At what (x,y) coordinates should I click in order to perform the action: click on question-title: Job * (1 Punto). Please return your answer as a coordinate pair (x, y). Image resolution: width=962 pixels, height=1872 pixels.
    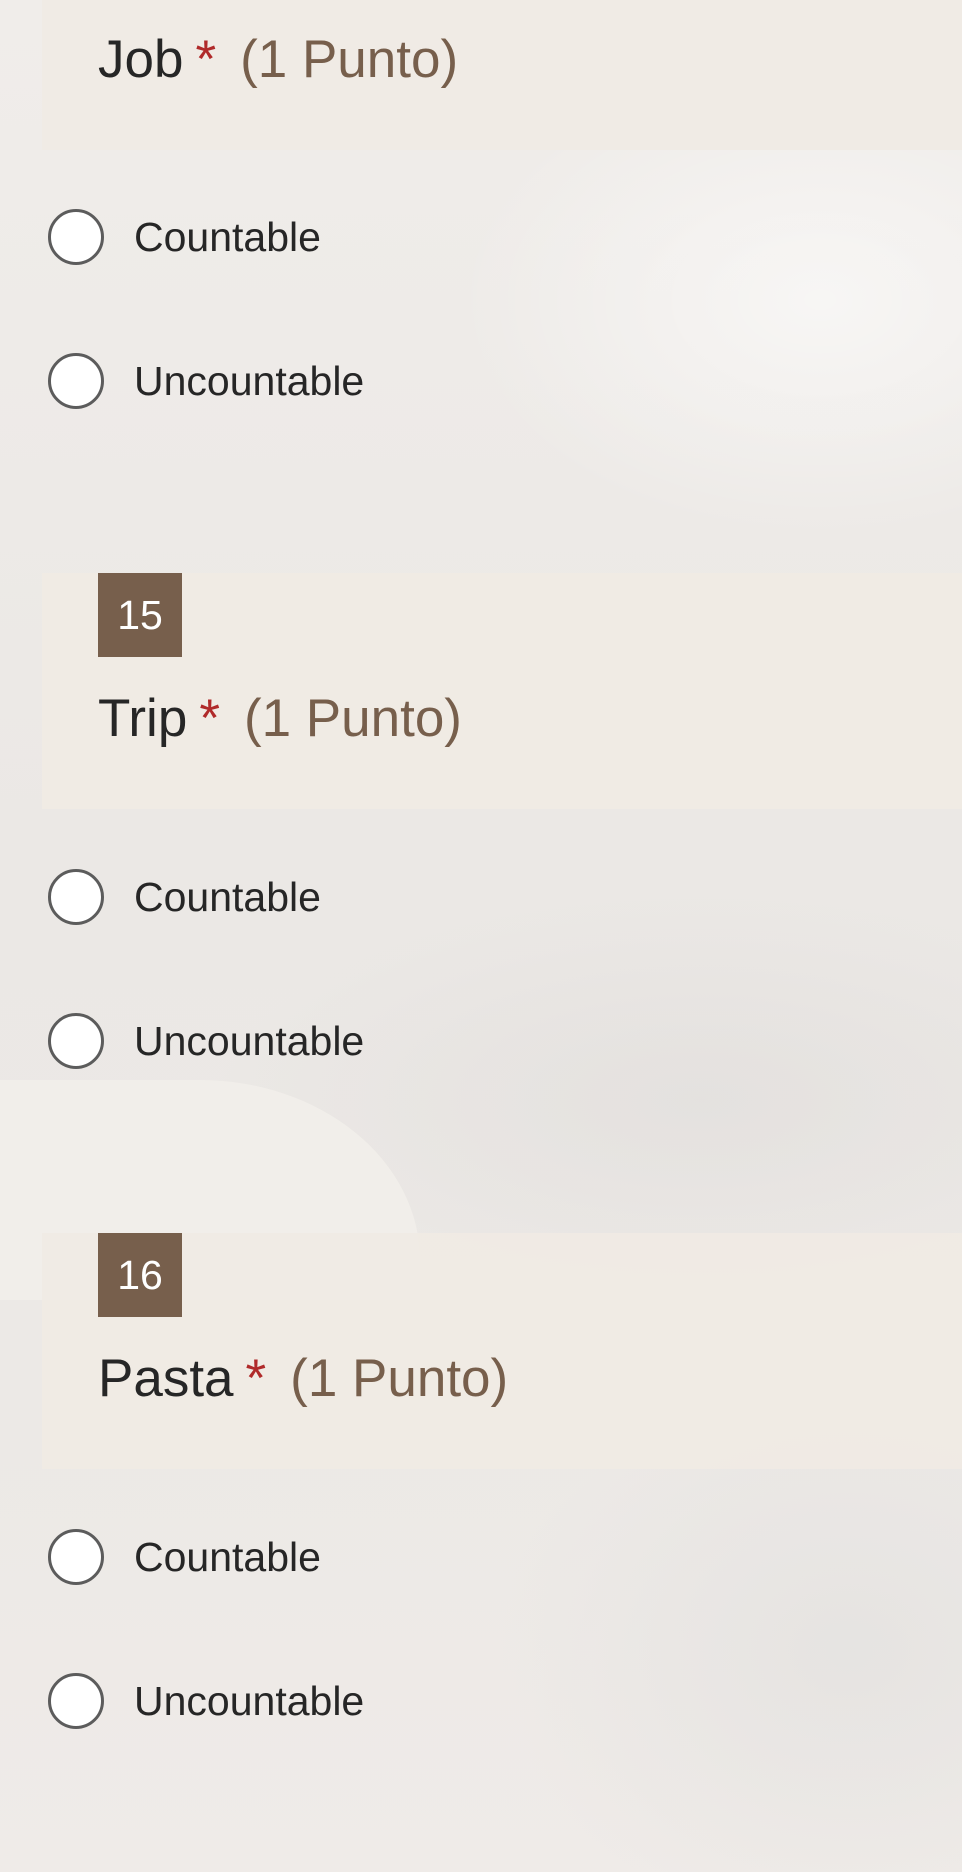
    Looking at the image, I should click on (278, 60).